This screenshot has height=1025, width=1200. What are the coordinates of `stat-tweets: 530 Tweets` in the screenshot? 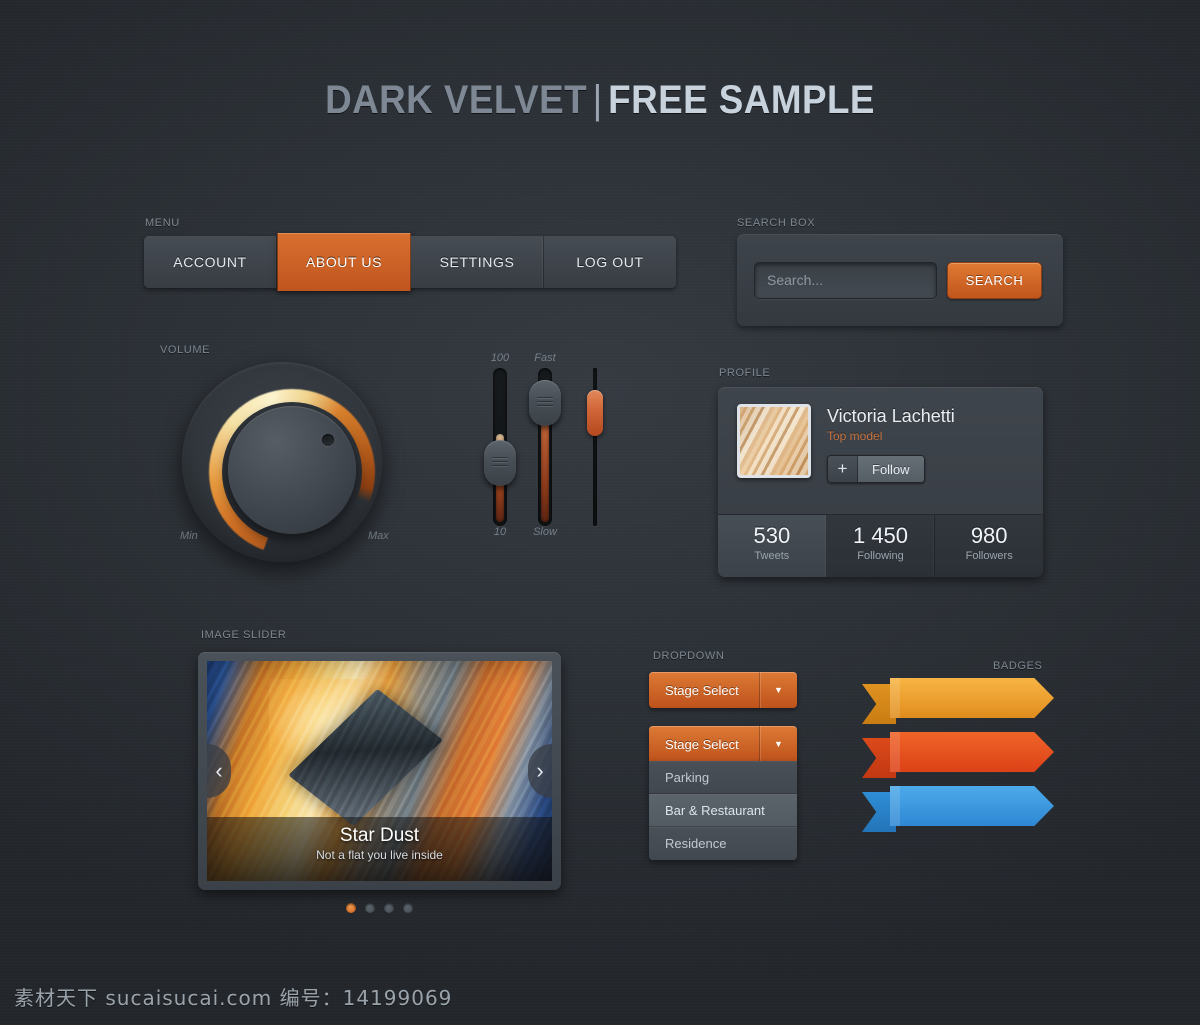 It's located at (772, 546).